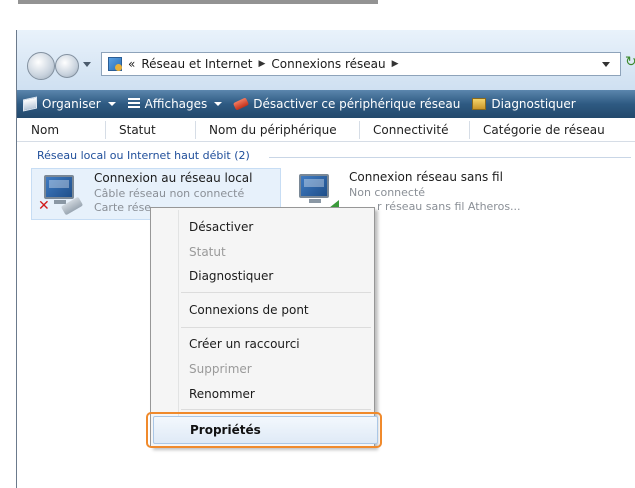 The image size is (635, 488). I want to click on column-header-status: Statut, so click(137, 130).